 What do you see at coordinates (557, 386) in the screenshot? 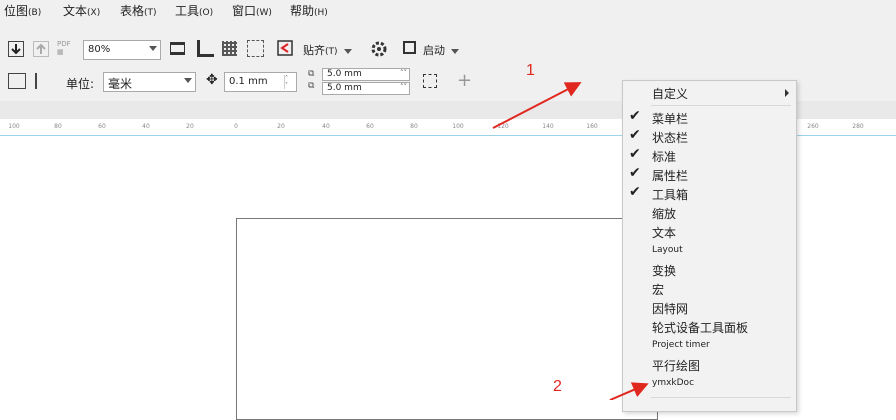
I see `annotation-number-2: 2` at bounding box center [557, 386].